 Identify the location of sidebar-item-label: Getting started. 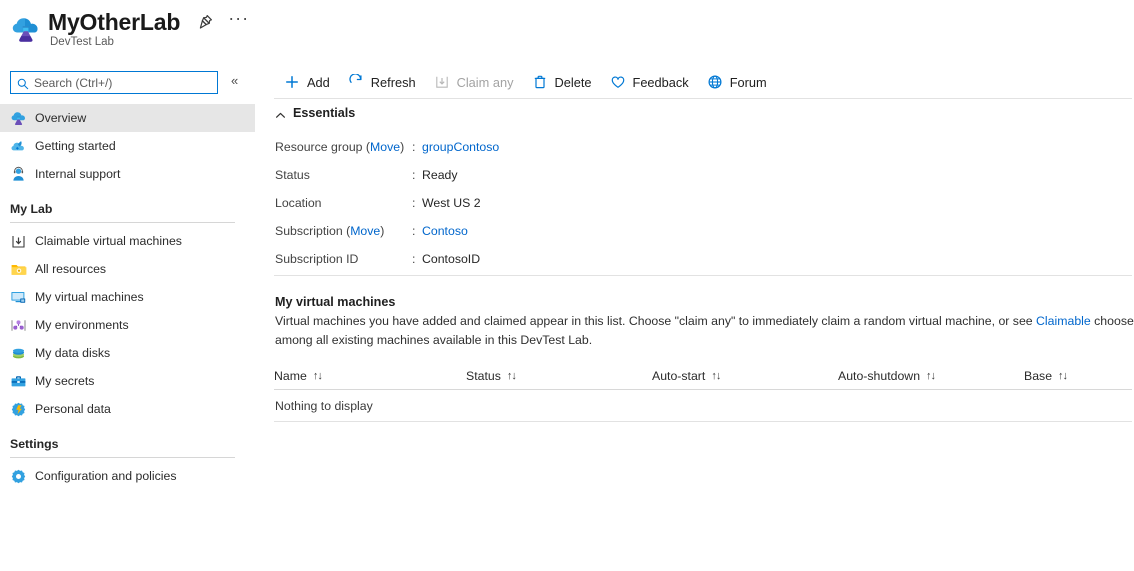
(75, 146).